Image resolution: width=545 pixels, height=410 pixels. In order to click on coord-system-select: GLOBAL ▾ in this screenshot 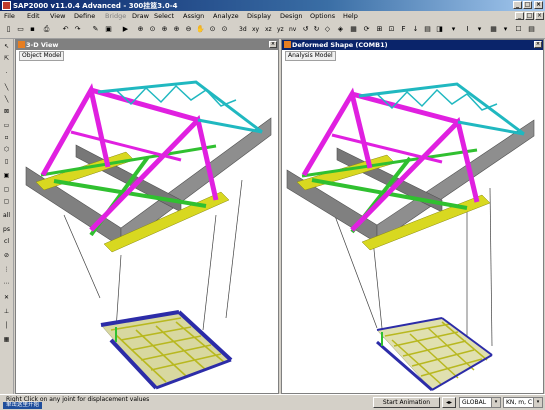, I will do `click(480, 402)`.